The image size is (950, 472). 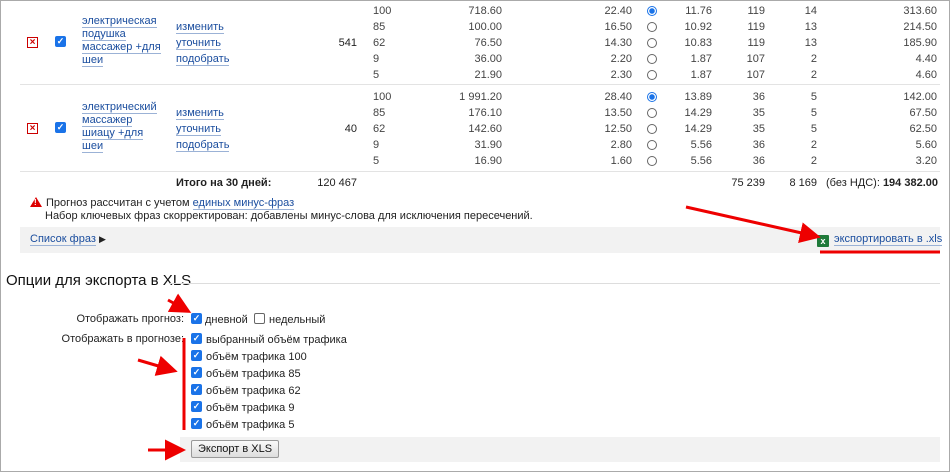 I want to click on arrow-to-options, so click(x=157, y=365).